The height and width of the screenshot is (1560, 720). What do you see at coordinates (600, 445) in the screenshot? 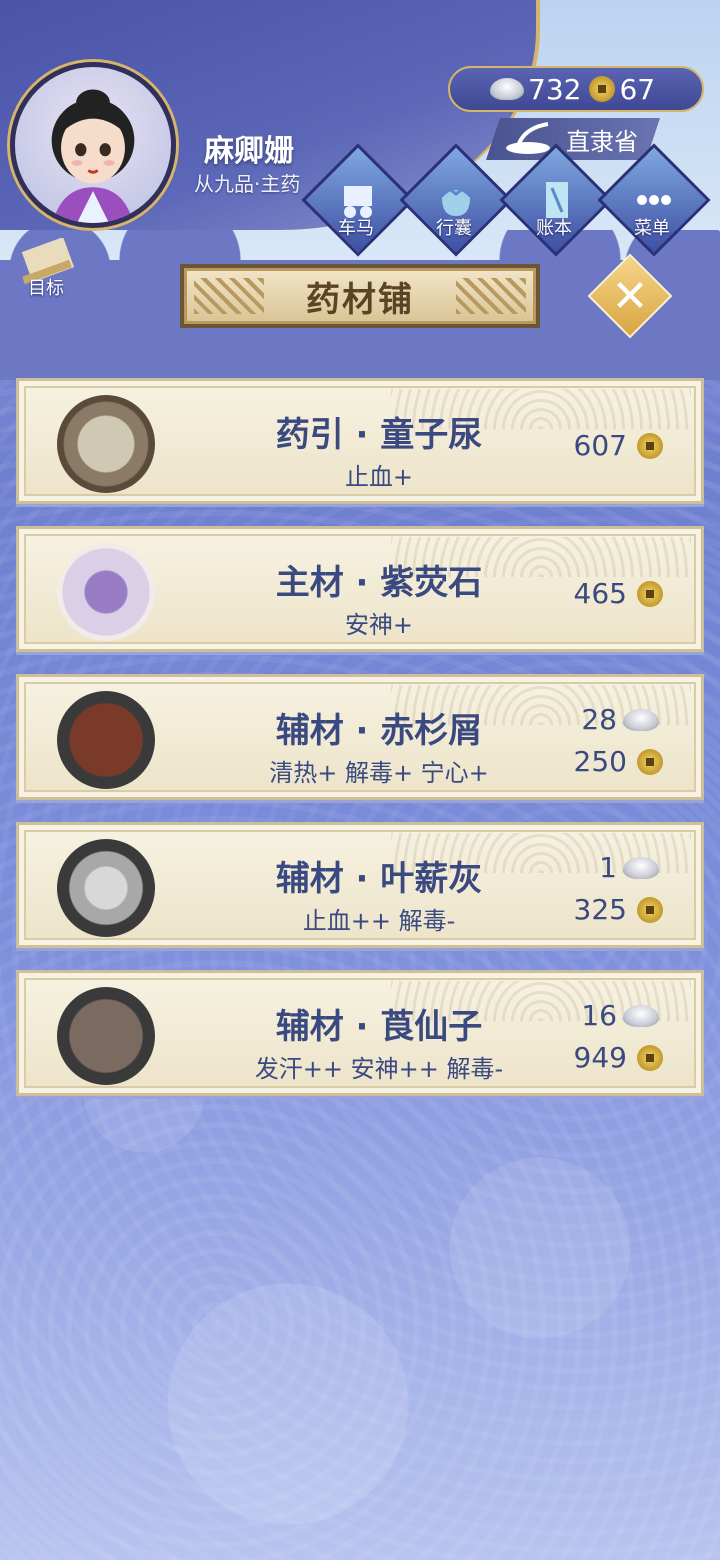
I see `coin-price-value: 607` at bounding box center [600, 445].